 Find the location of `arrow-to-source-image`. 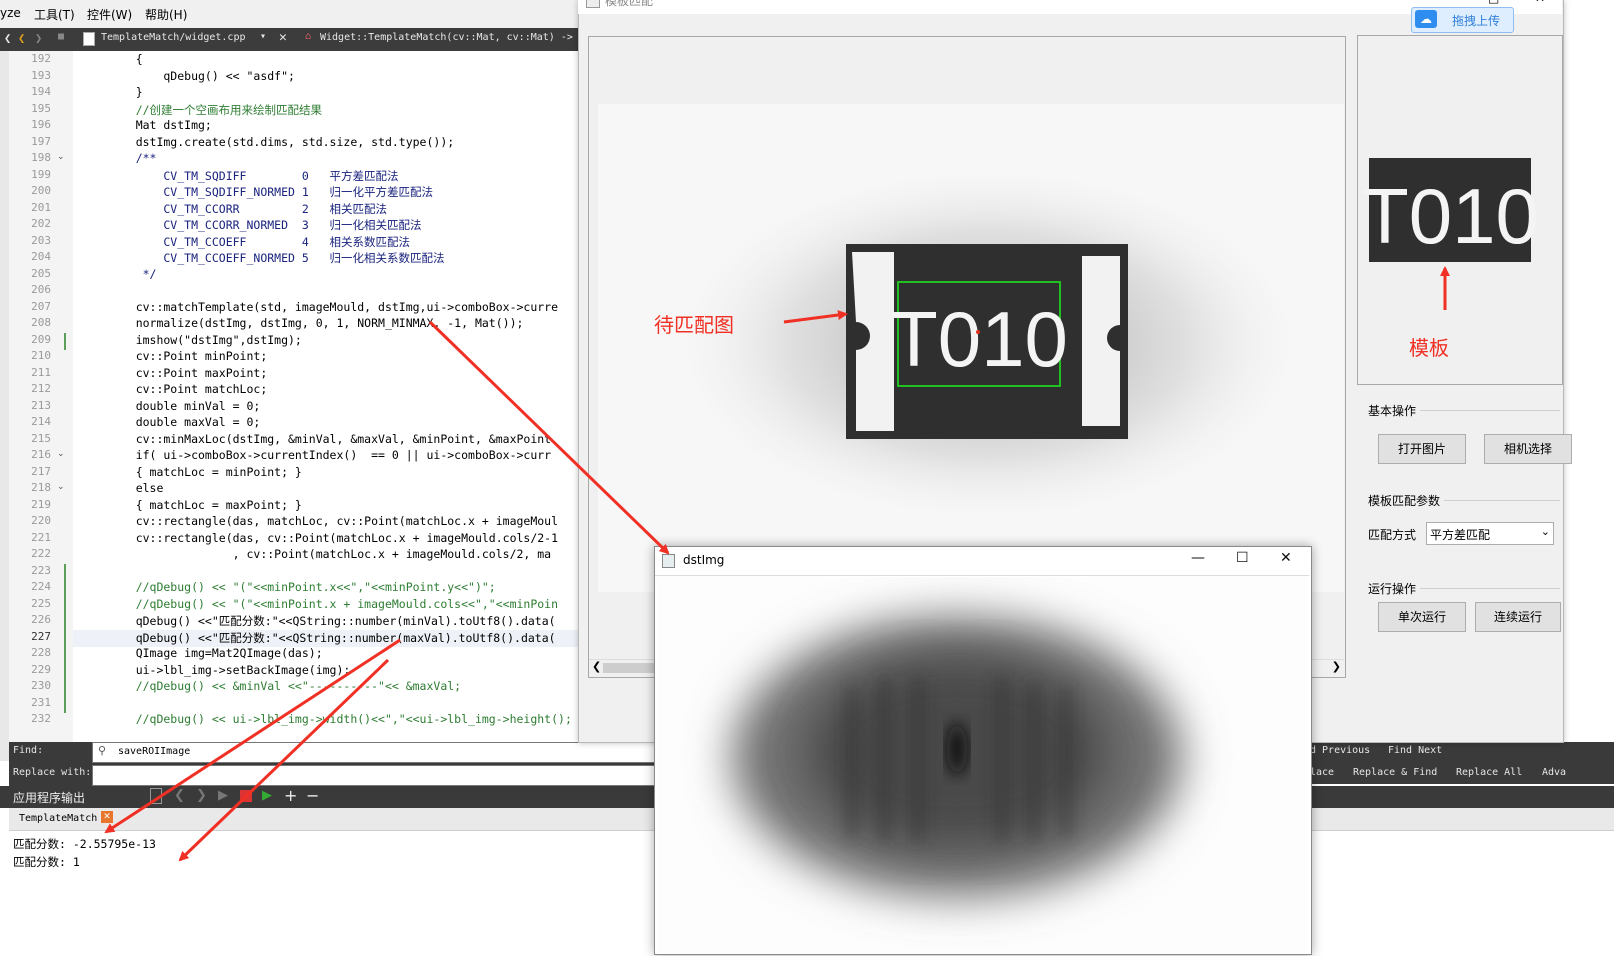

arrow-to-source-image is located at coordinates (815, 317).